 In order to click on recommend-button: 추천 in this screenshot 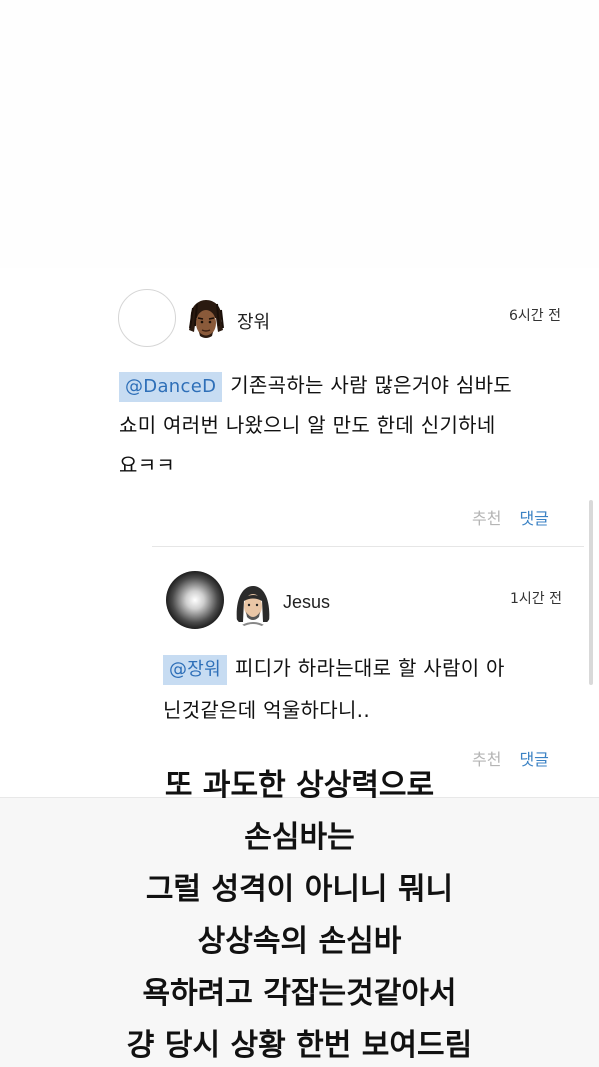, I will do `click(486, 518)`.